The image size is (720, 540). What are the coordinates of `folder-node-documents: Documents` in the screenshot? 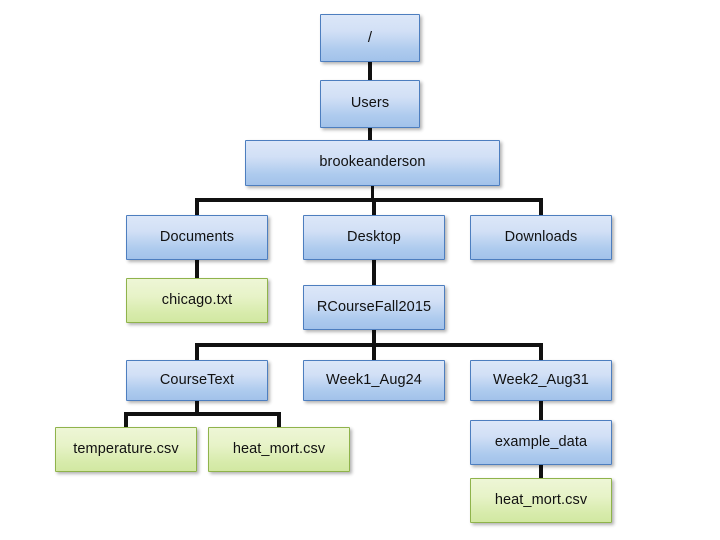 It's located at (197, 237).